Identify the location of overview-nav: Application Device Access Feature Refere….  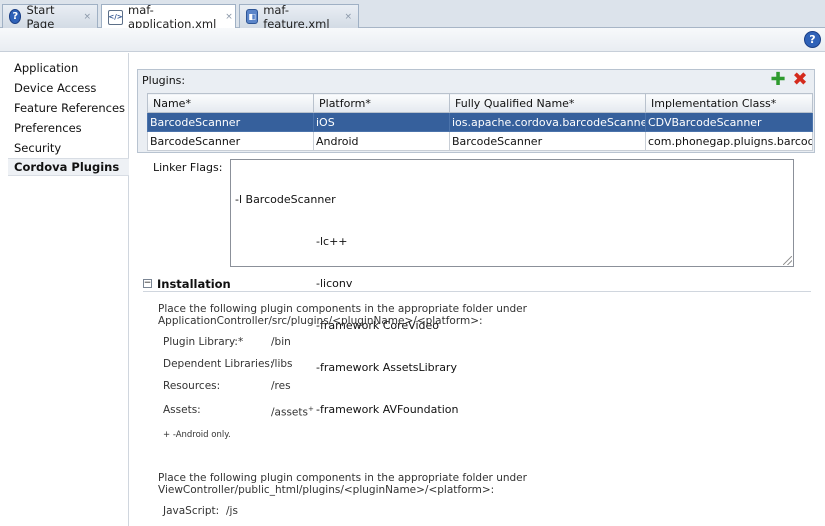
(64, 289).